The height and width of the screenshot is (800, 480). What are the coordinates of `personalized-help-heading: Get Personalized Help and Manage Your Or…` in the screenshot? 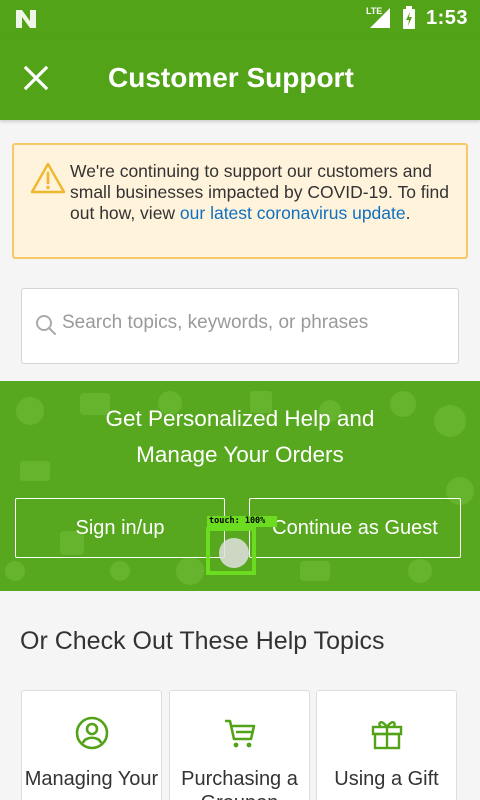 It's located at (240, 437).